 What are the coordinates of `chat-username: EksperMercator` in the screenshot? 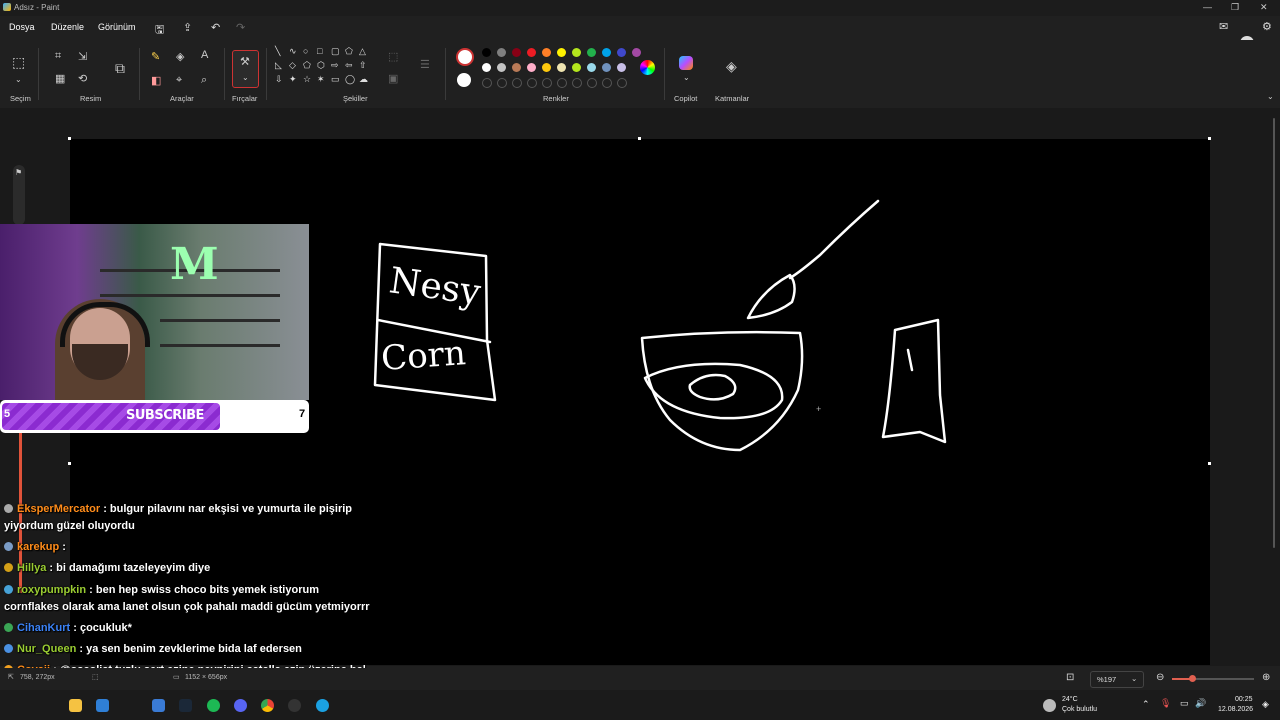 It's located at (58, 509).